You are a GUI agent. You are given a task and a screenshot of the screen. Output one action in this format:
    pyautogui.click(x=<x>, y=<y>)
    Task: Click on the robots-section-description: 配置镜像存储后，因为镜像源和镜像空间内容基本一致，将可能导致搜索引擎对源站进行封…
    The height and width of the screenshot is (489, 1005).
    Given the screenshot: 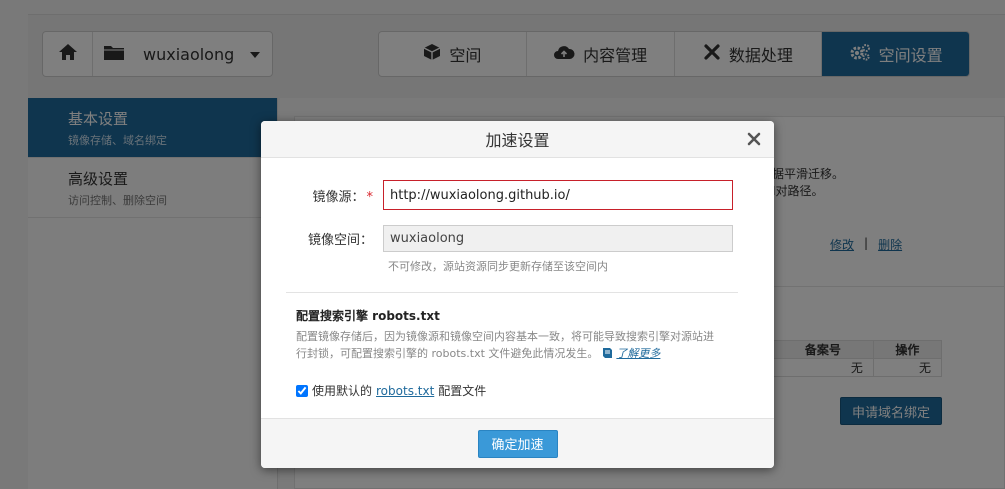 What is the action you would take?
    pyautogui.click(x=506, y=346)
    